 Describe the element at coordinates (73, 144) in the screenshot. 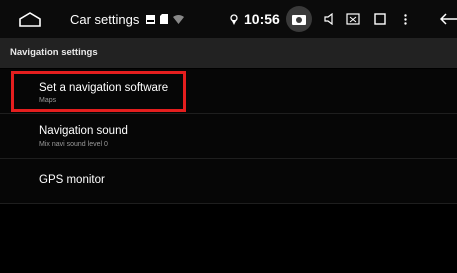

I see `list-item-subtitle: Mix navi sound level 0` at that location.